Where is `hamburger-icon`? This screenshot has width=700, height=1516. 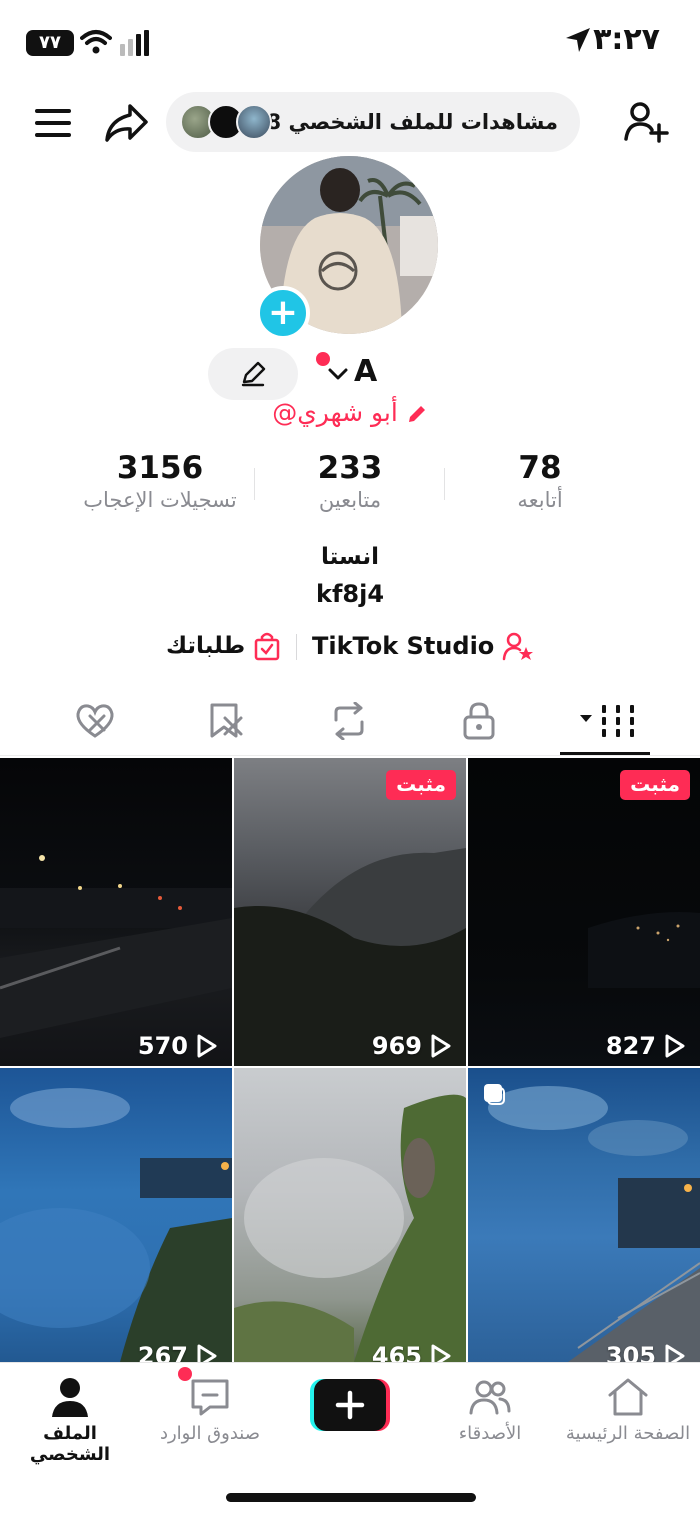 hamburger-icon is located at coordinates (53, 123).